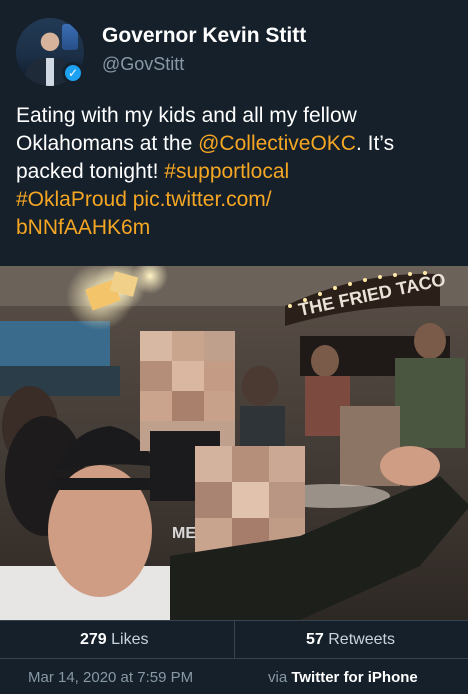 Image resolution: width=468 pixels, height=694 pixels. Describe the element at coordinates (143, 64) in the screenshot. I see `user-handle: @GovStitt` at that location.